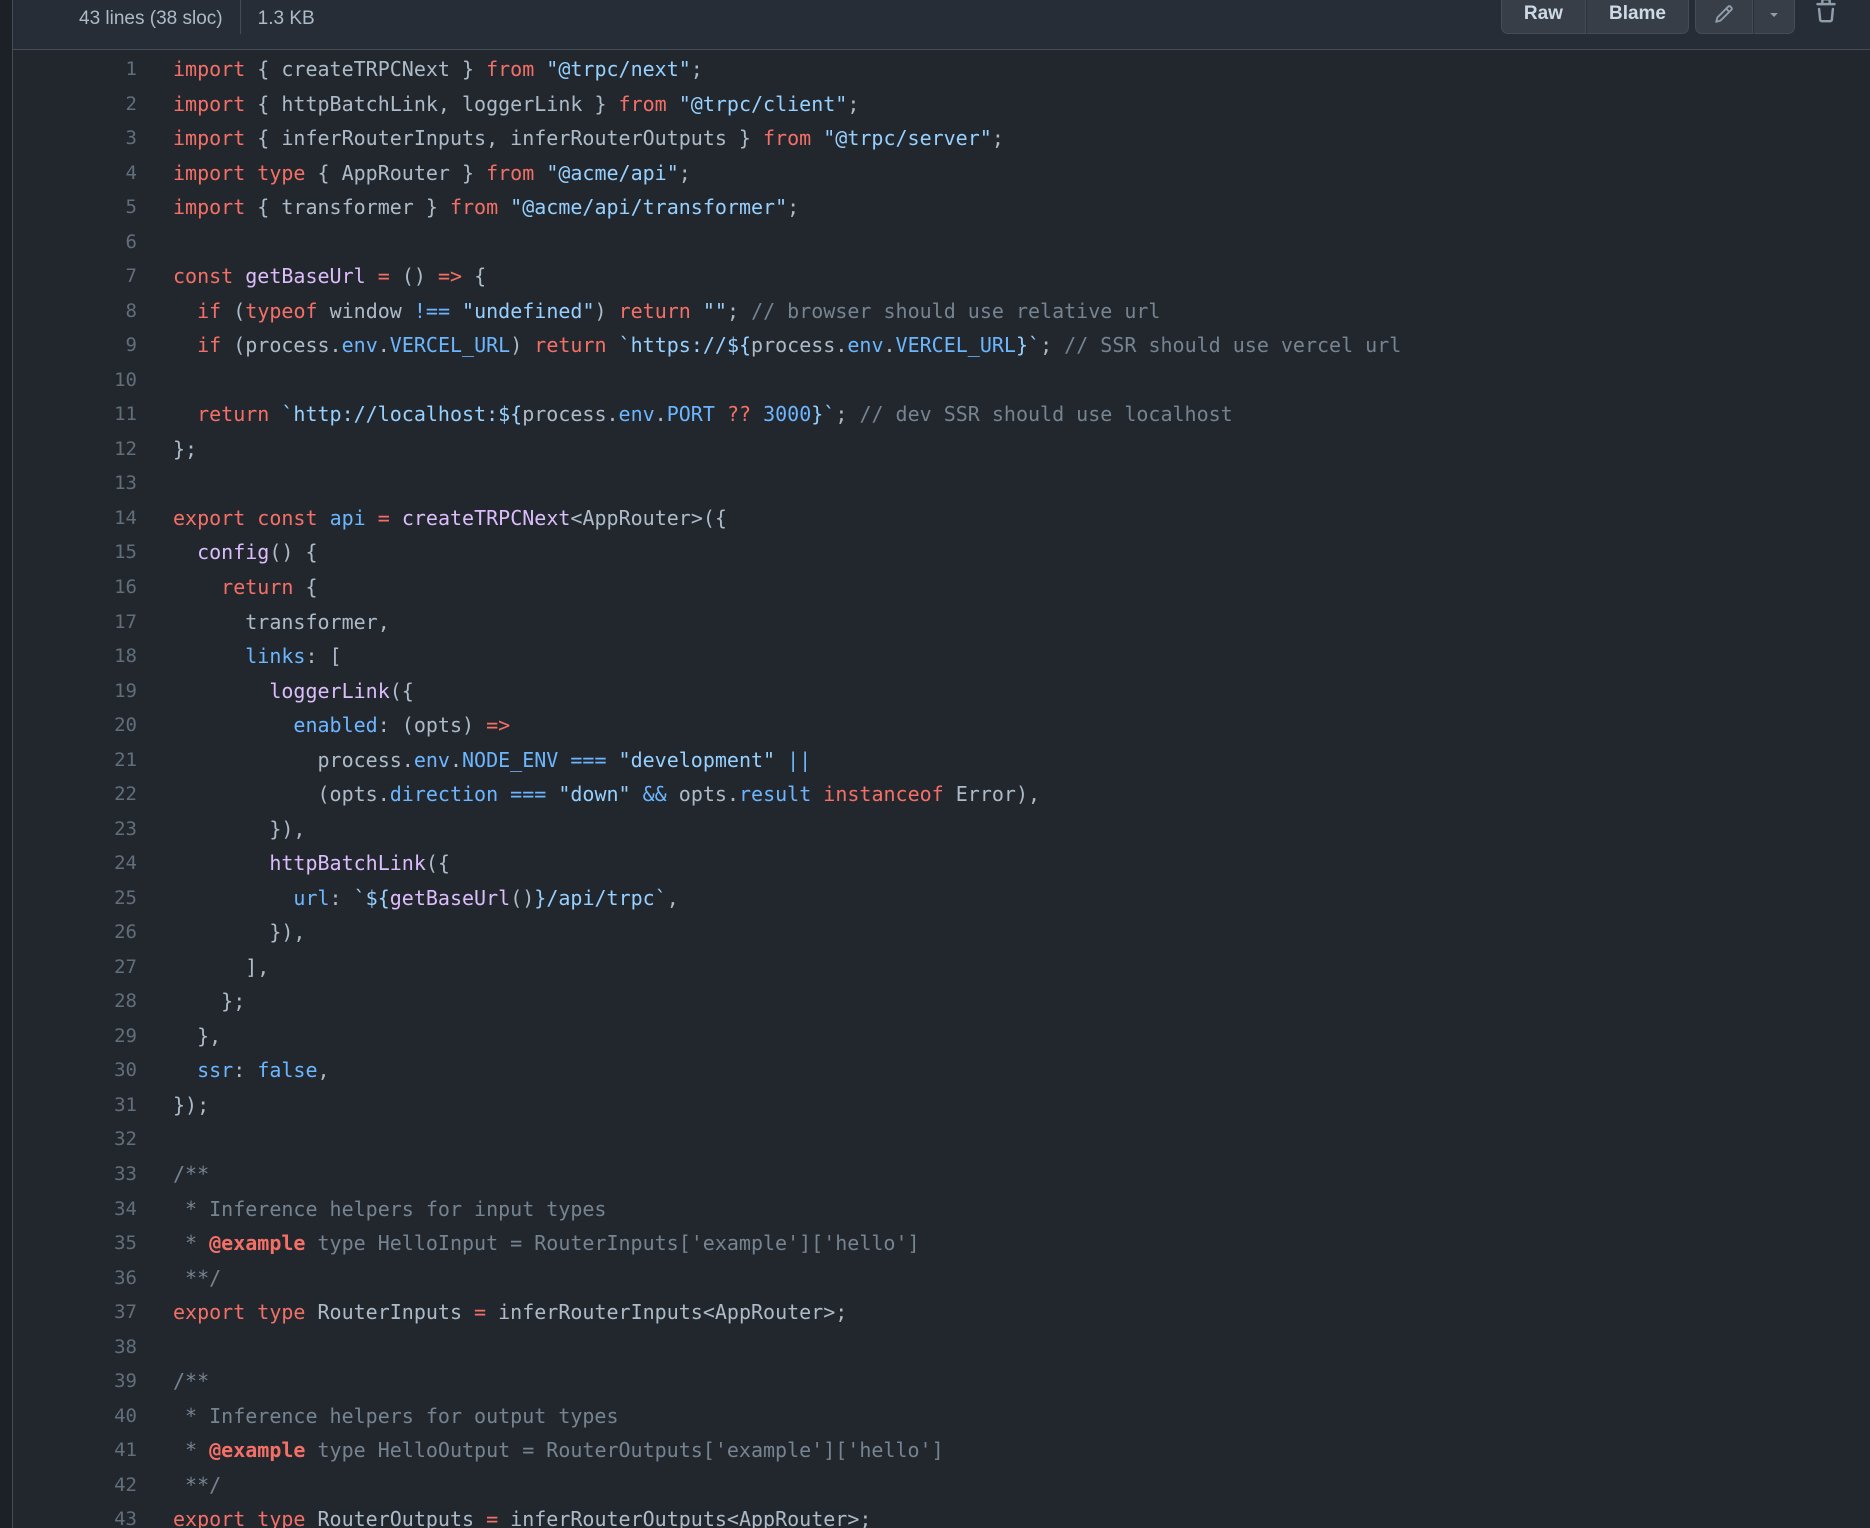 This screenshot has width=1870, height=1528. Describe the element at coordinates (75, 863) in the screenshot. I see `line-number: 24` at that location.